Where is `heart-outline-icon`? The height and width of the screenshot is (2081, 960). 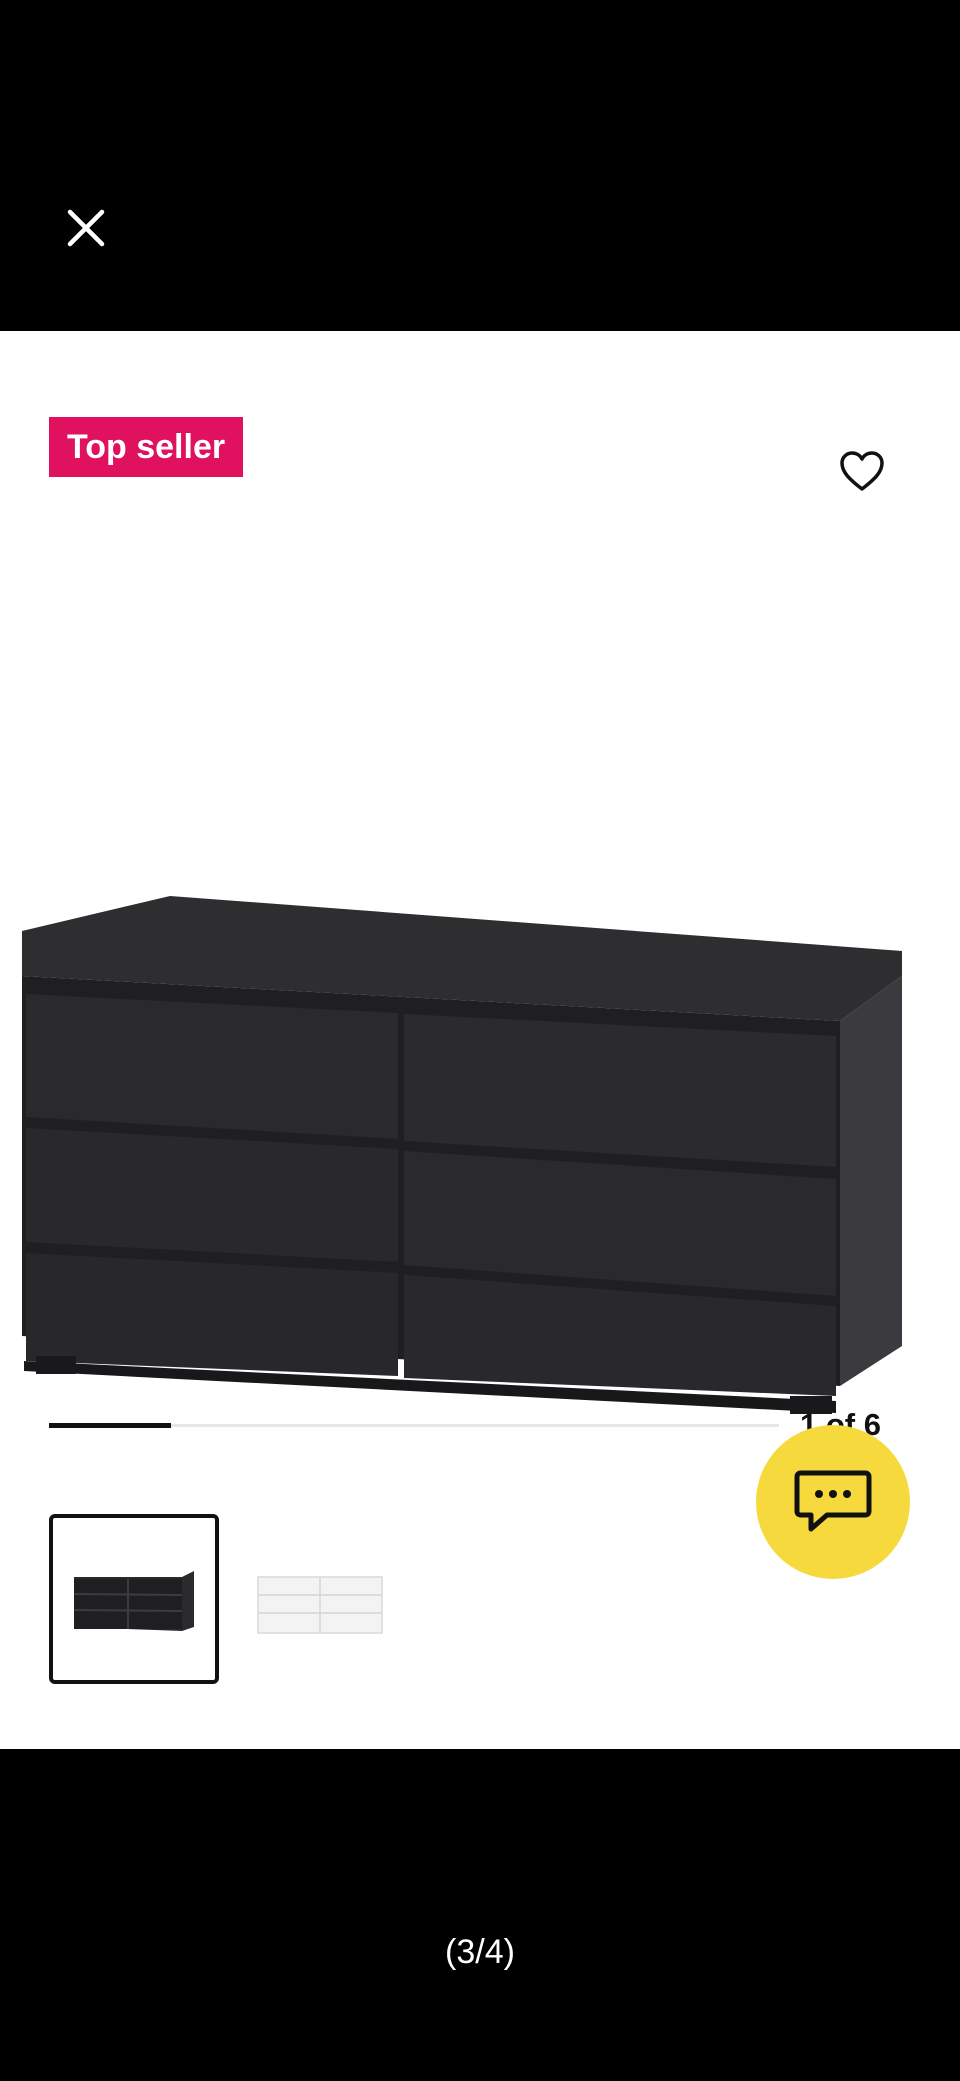
heart-outline-icon is located at coordinates (862, 471).